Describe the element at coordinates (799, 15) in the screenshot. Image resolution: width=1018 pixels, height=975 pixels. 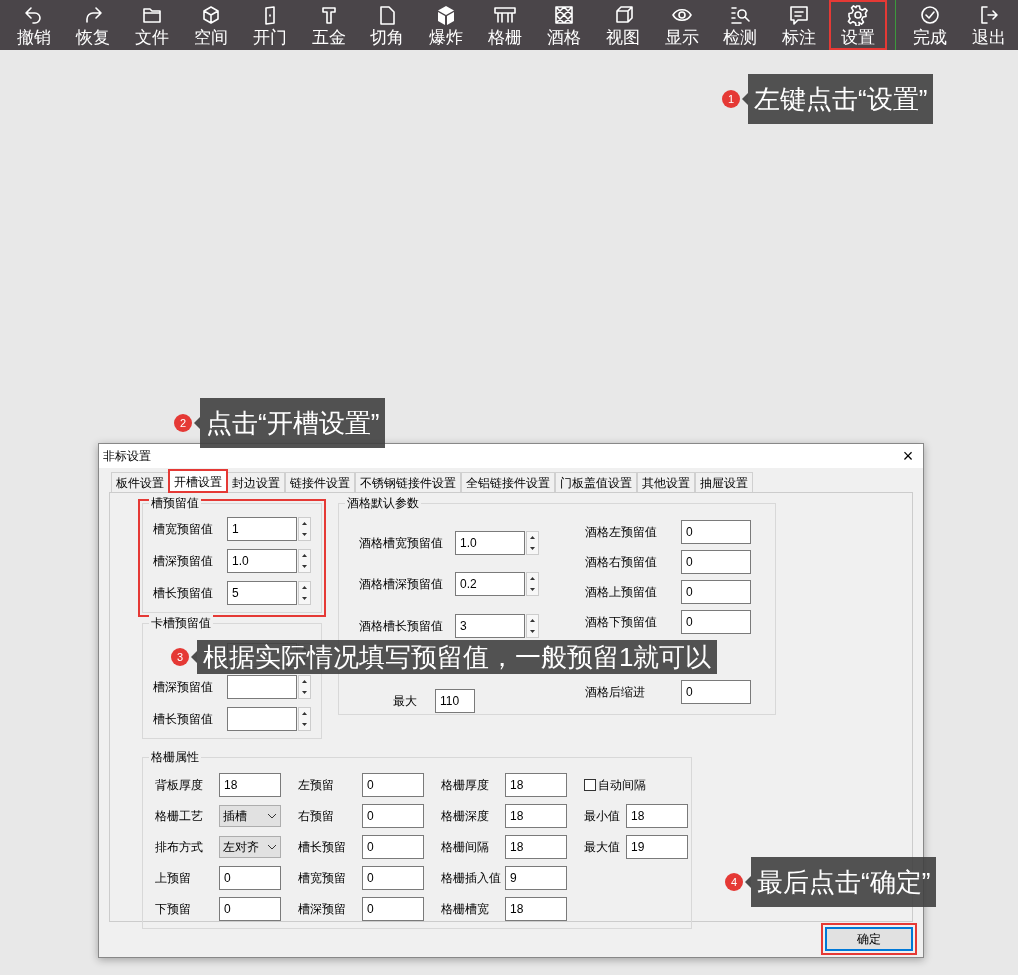
I see `note-icon` at that location.